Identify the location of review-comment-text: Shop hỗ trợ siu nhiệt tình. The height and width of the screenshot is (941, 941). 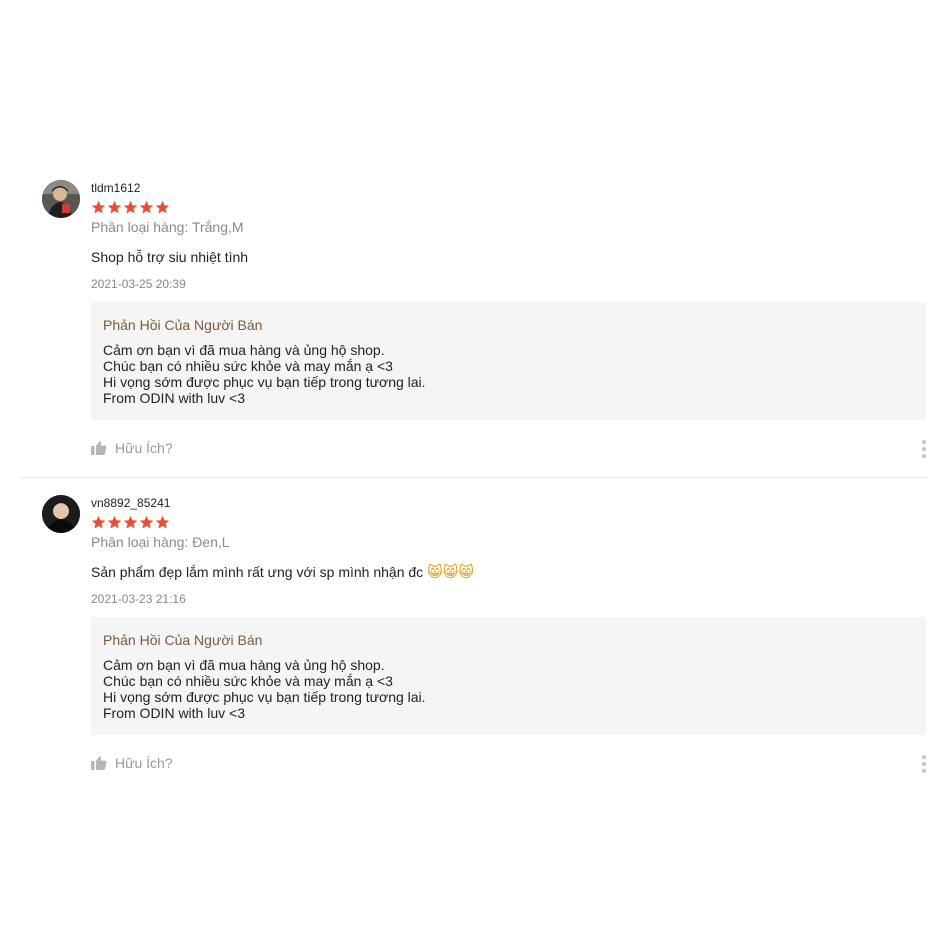
(170, 257).